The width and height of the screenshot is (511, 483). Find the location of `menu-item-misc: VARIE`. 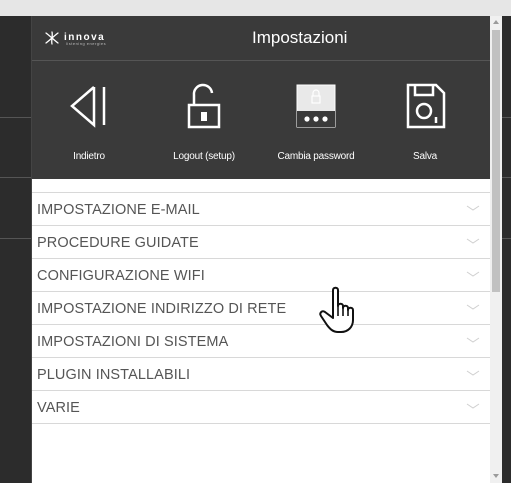

menu-item-misc: VARIE is located at coordinates (261, 407).